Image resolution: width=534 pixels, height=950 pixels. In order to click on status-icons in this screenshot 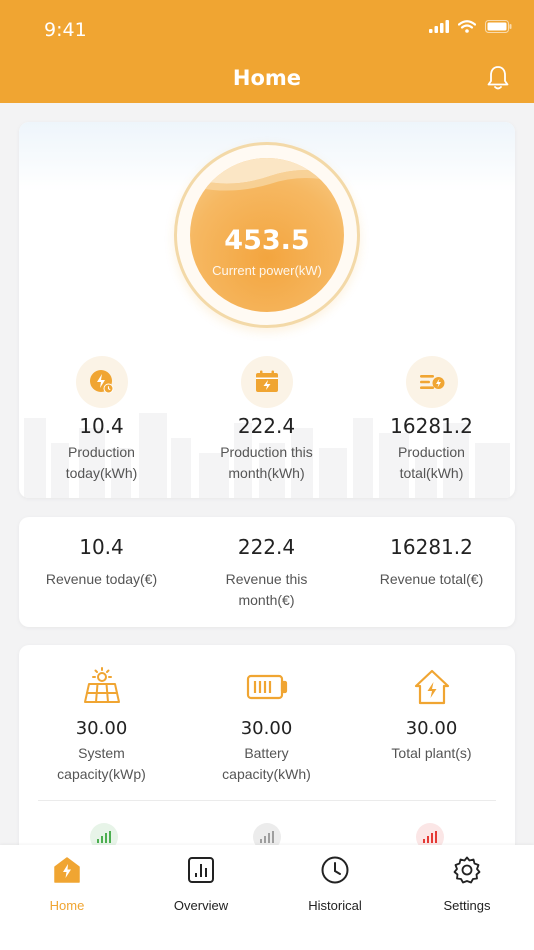, I will do `click(470, 26)`.